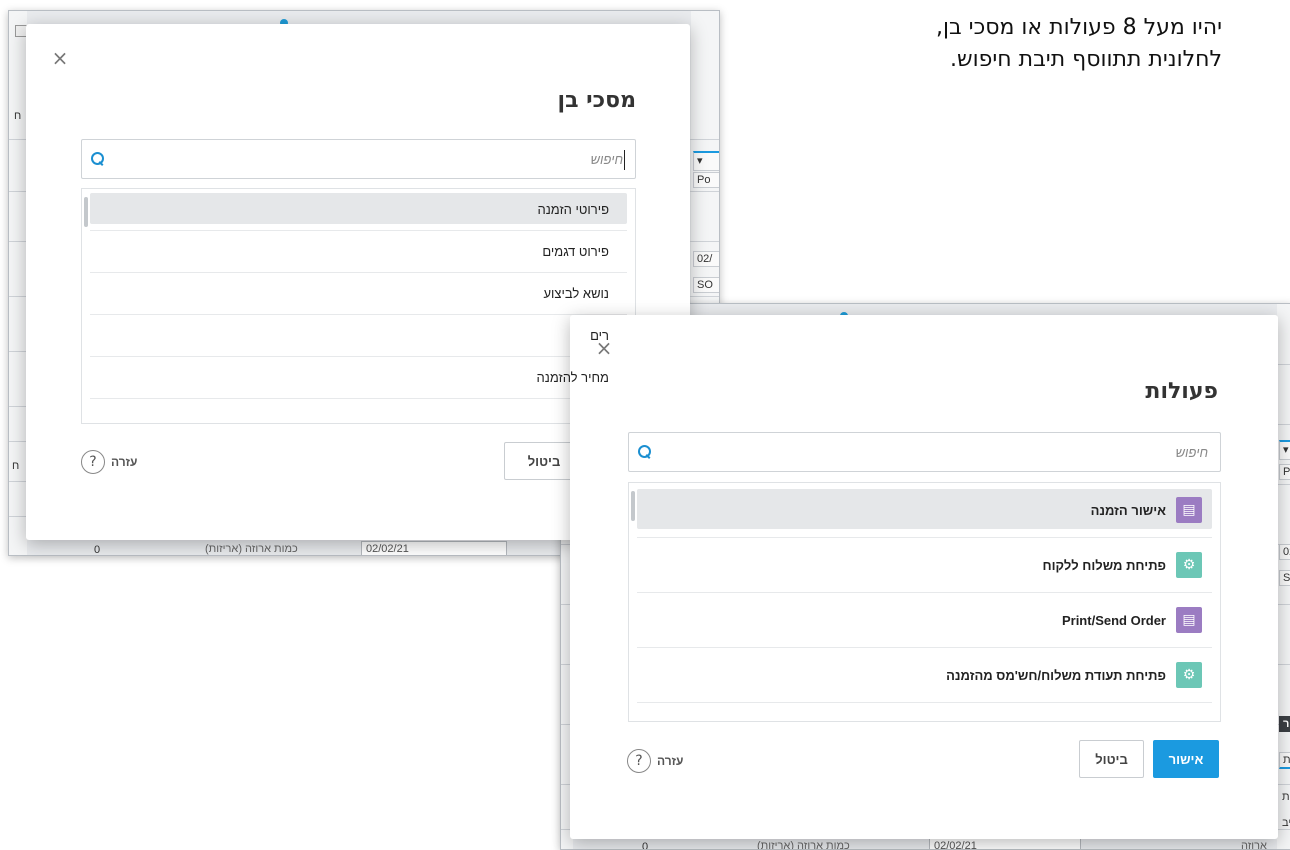 The width and height of the screenshot is (1290, 850). I want to click on list-item-label: רים, so click(599, 335).